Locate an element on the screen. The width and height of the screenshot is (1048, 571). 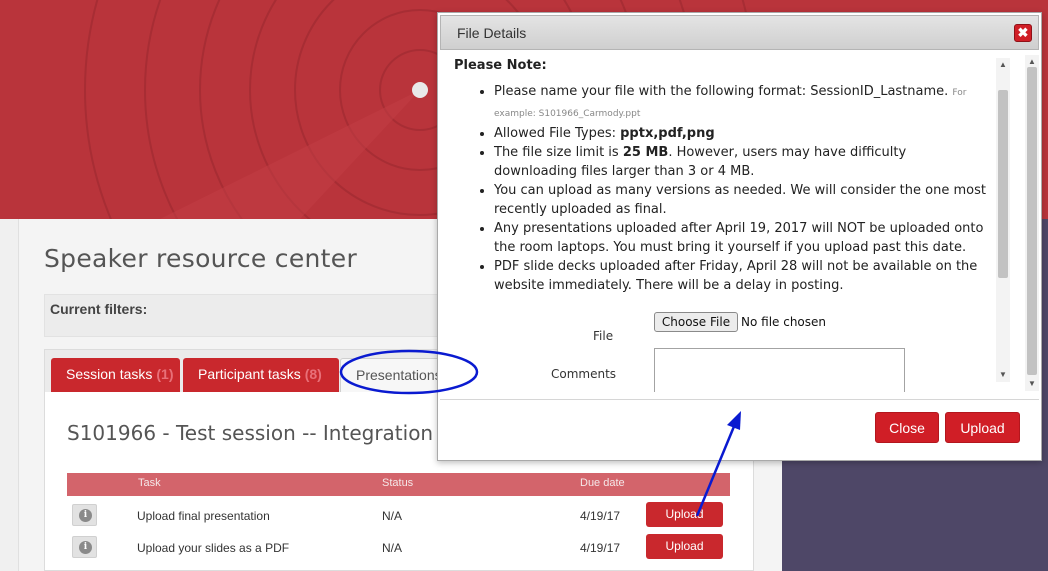
filters-label: Current filters: is located at coordinates (99, 309).